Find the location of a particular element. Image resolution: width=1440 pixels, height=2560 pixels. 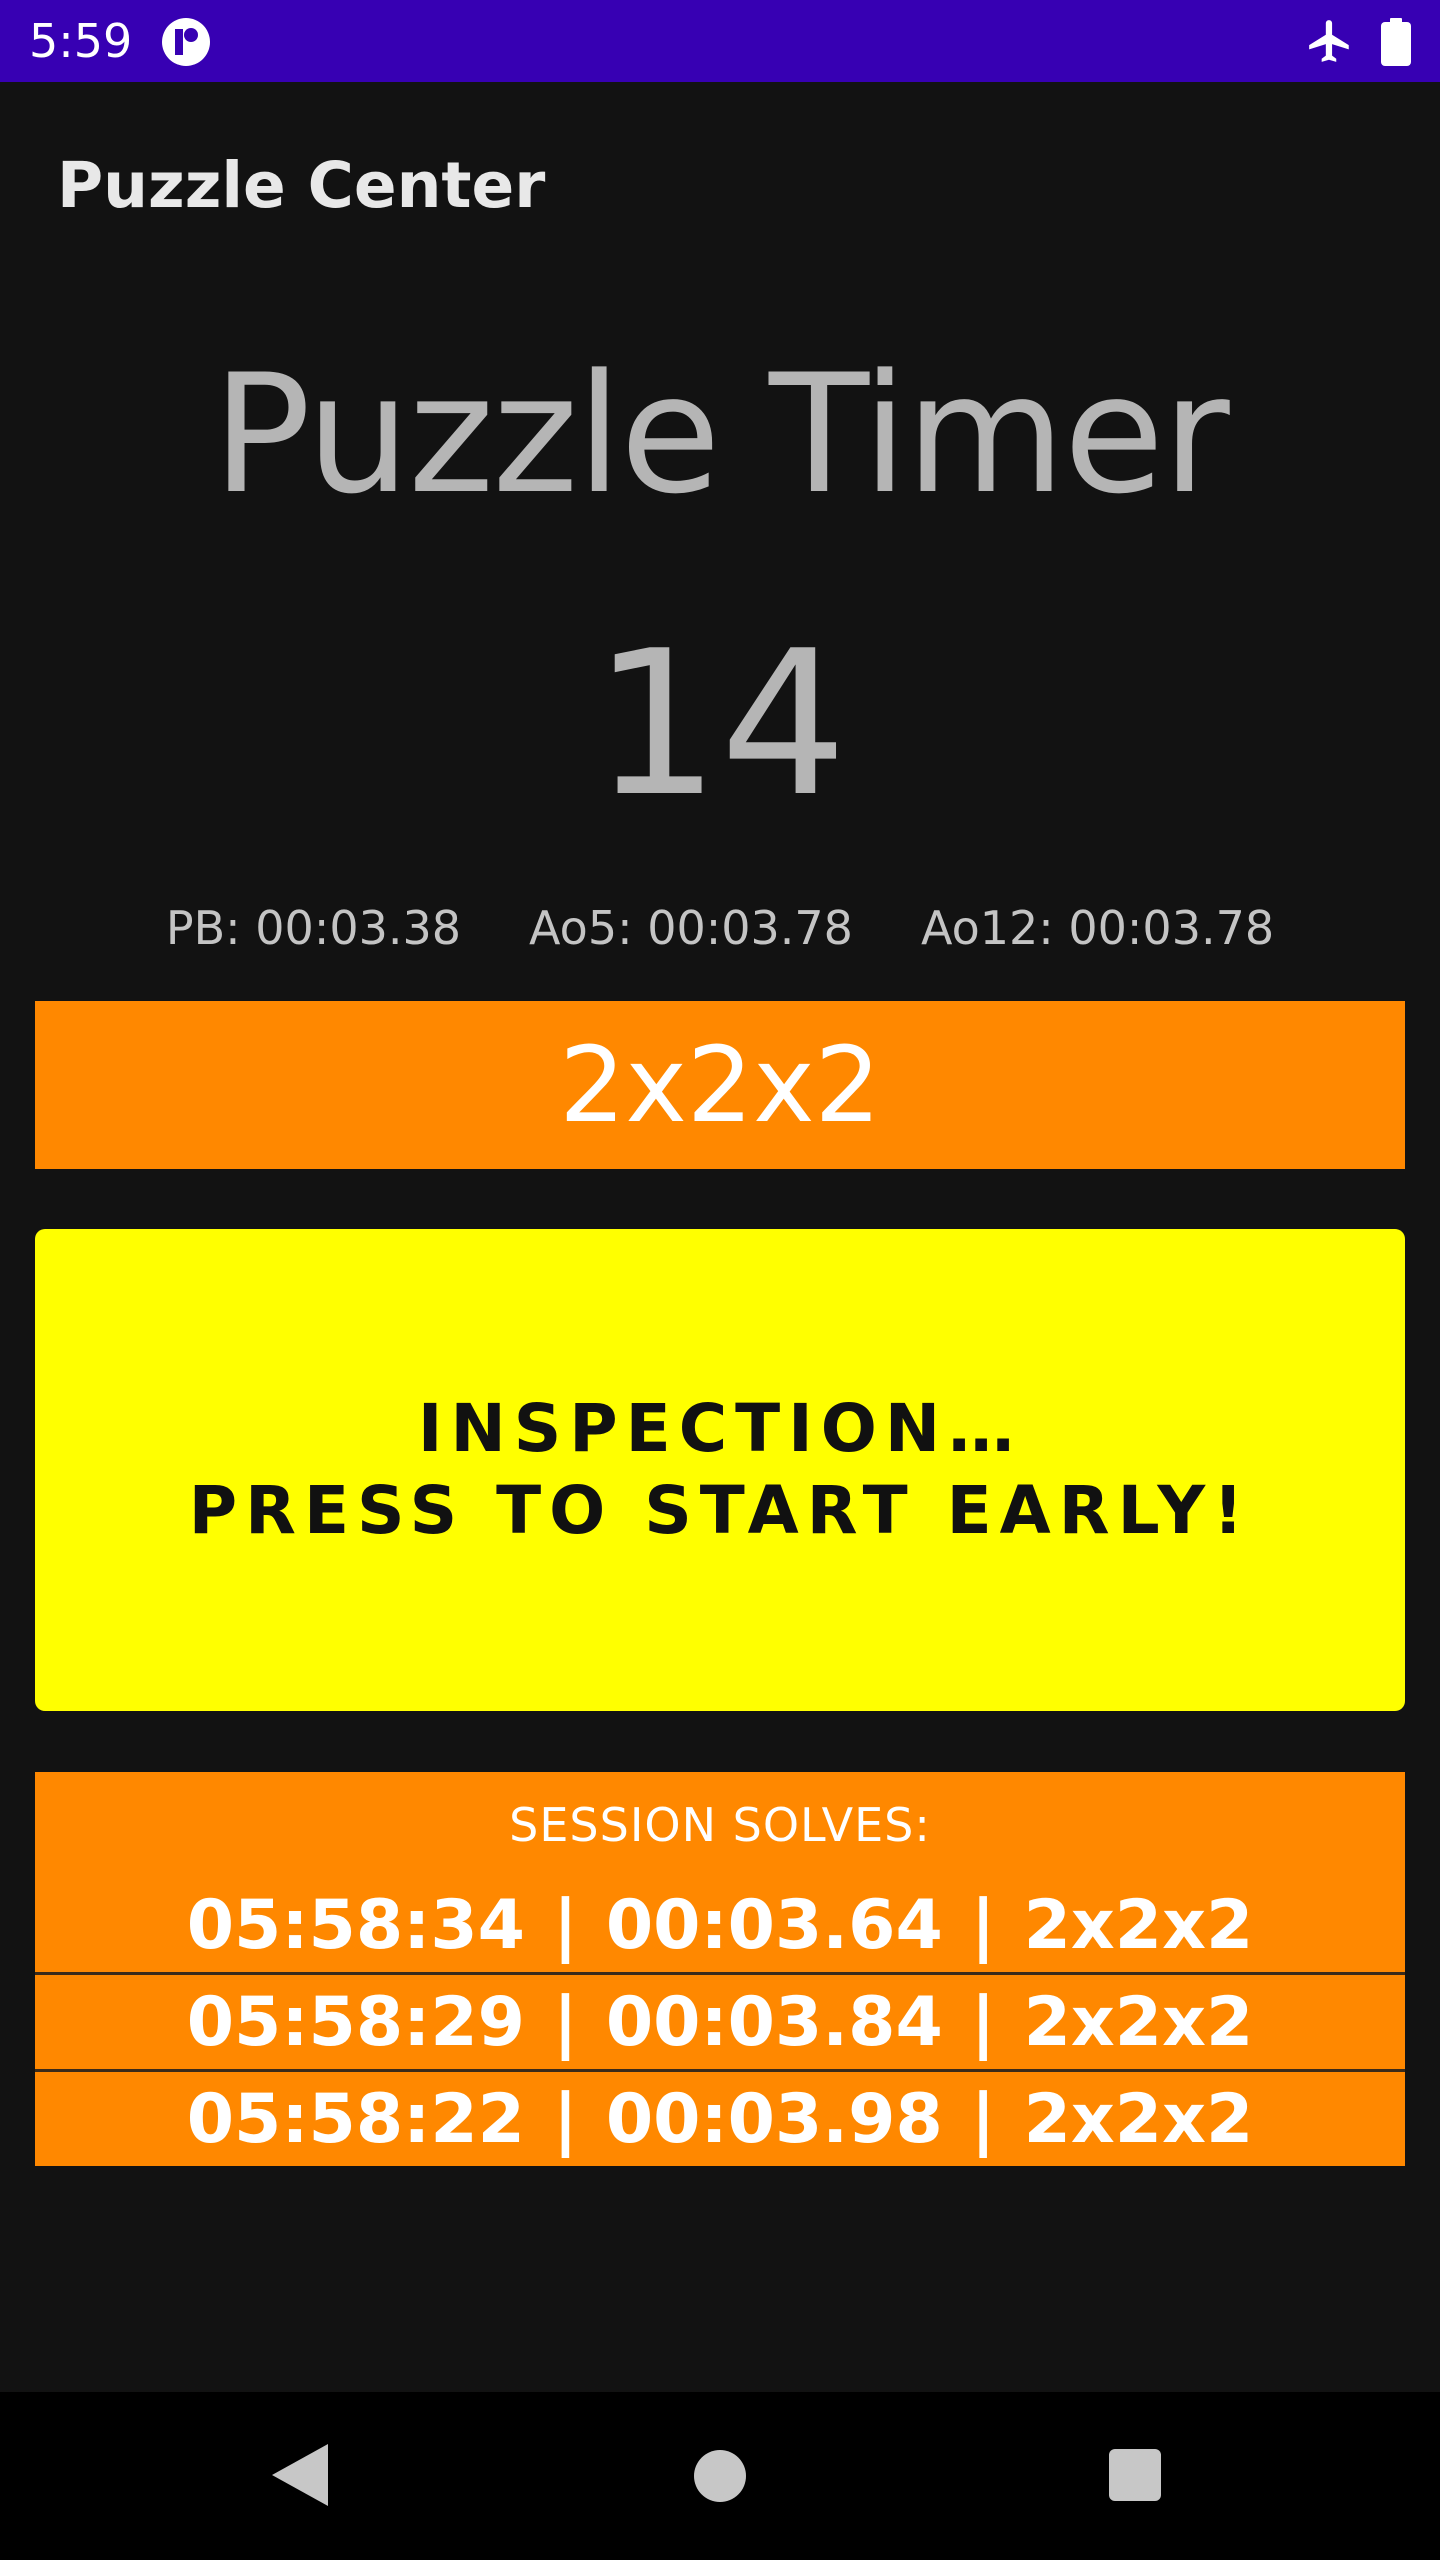

solve-time-of-day: 05:58:29 is located at coordinates (355, 2022).